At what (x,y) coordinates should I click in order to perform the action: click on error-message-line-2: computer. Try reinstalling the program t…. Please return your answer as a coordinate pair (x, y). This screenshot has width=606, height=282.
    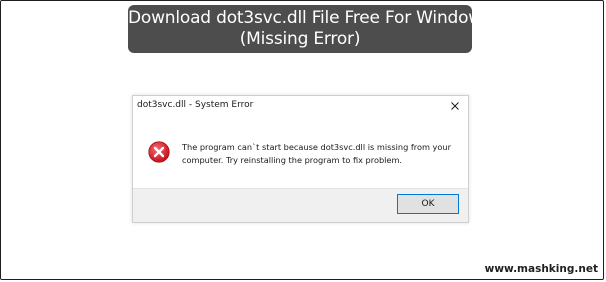
    Looking at the image, I should click on (292, 159).